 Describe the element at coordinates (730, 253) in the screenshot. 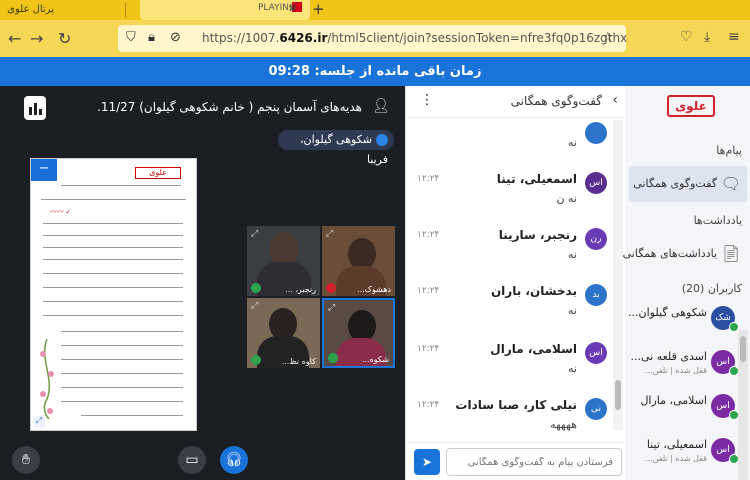

I see `notes-icon: 📄︎` at that location.